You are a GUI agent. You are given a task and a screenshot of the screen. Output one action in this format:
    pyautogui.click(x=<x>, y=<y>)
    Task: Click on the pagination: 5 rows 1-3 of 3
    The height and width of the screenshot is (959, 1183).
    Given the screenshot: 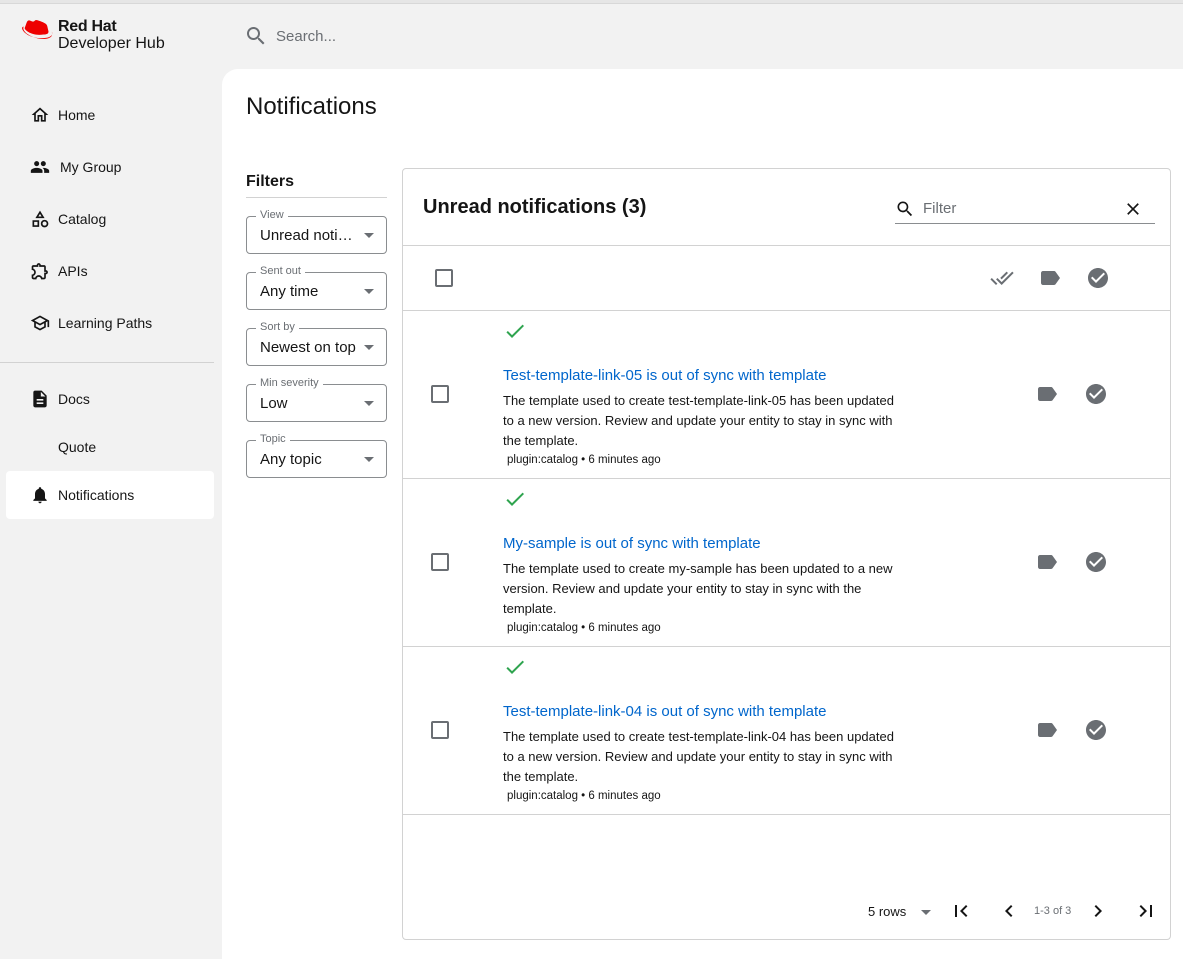 What is the action you would take?
    pyautogui.click(x=786, y=912)
    